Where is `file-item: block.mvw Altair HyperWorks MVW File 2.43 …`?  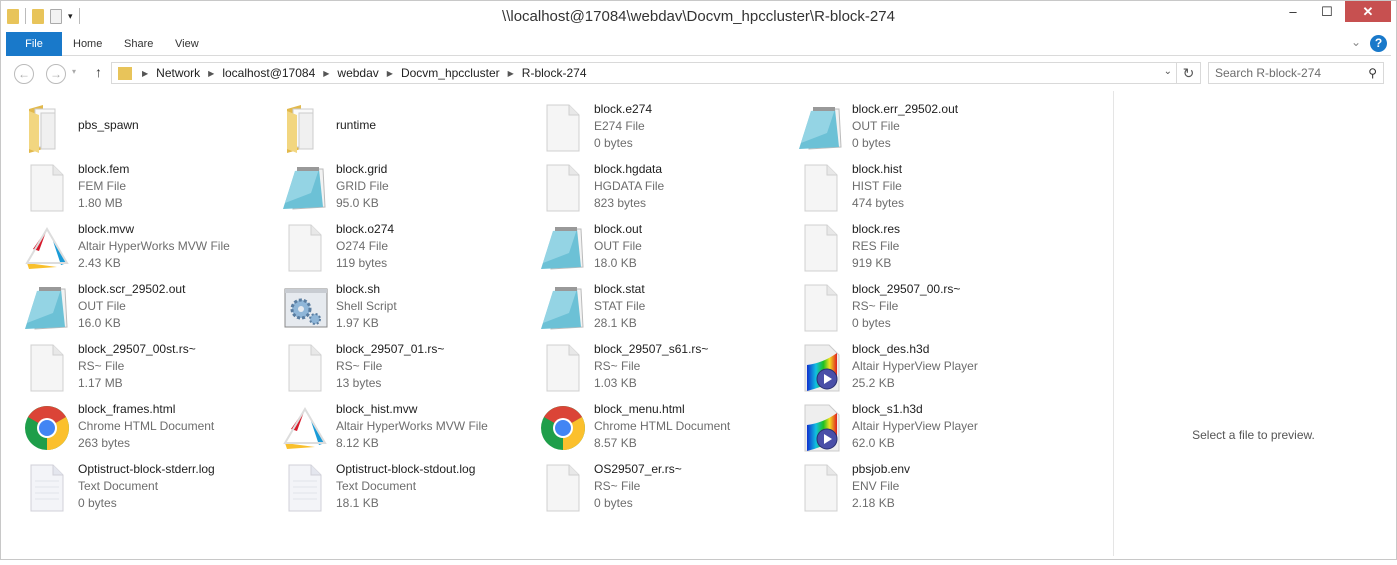 file-item: block.mvw Altair HyperWorks MVW File 2.43 … is located at coordinates (150, 248).